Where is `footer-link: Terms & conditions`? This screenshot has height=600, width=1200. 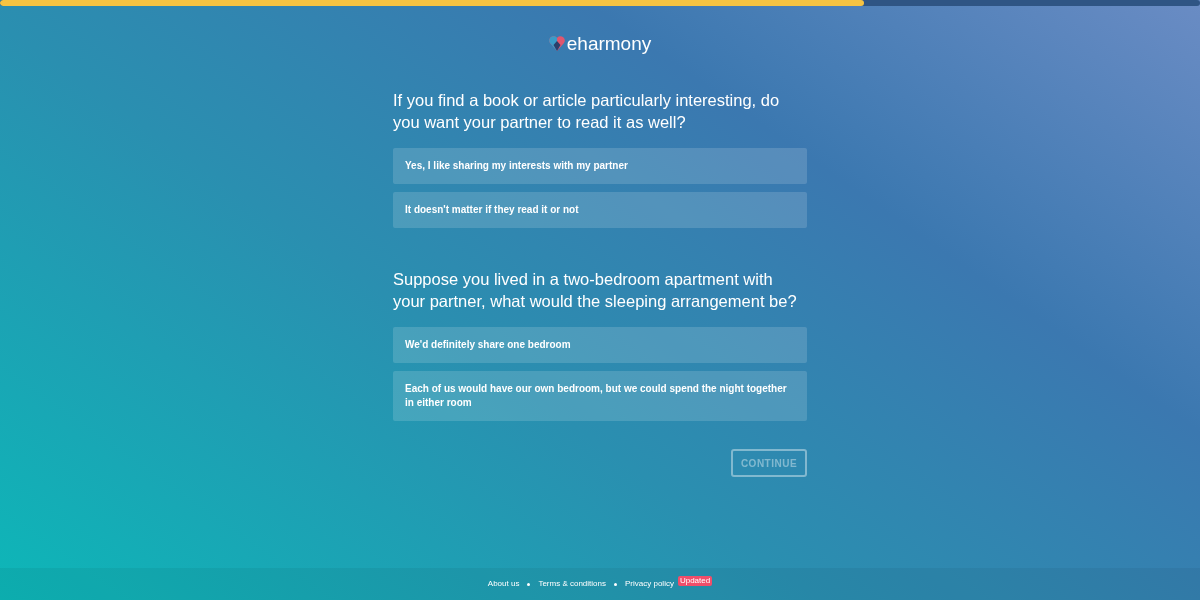
footer-link: Terms & conditions is located at coordinates (572, 584).